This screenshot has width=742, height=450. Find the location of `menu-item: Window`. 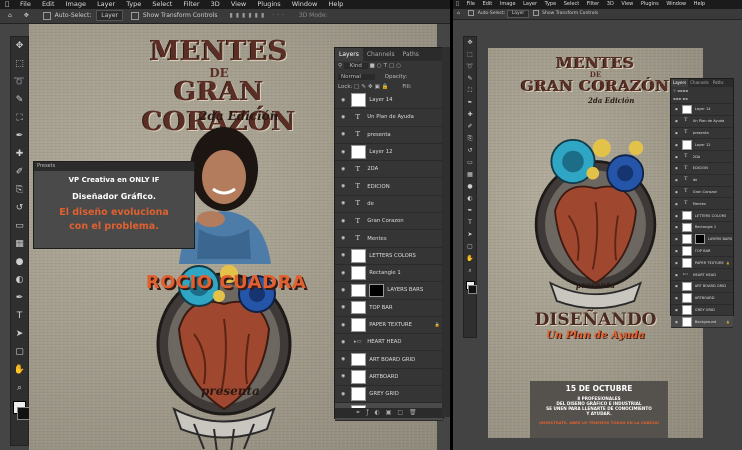

menu-item: Window is located at coordinates (305, 4).